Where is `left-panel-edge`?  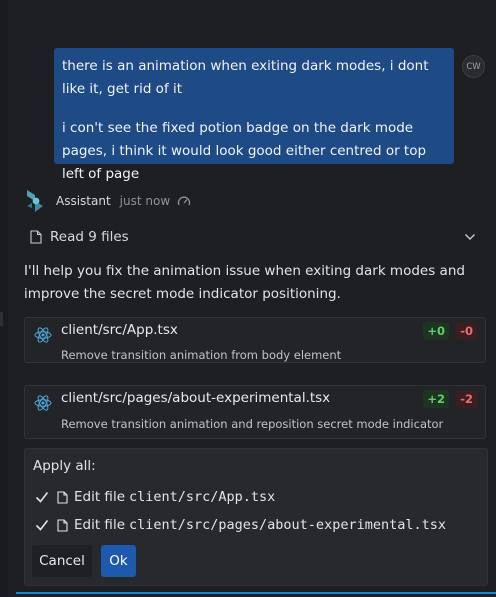
left-panel-edge is located at coordinates (4, 298).